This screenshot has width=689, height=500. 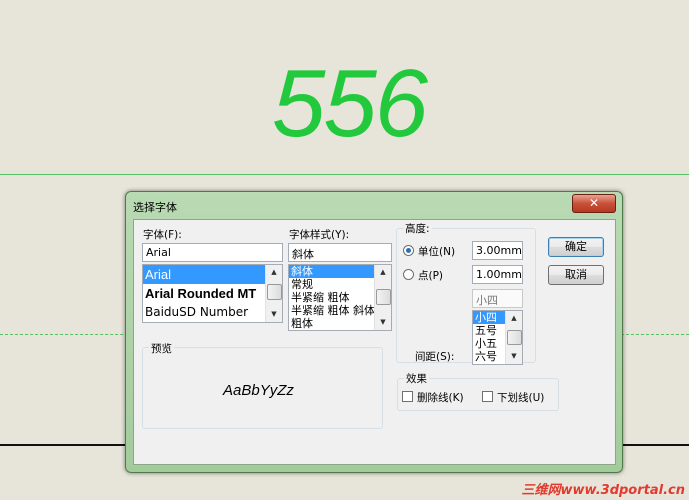 What do you see at coordinates (489, 330) in the screenshot?
I see `size-item: 五号` at bounding box center [489, 330].